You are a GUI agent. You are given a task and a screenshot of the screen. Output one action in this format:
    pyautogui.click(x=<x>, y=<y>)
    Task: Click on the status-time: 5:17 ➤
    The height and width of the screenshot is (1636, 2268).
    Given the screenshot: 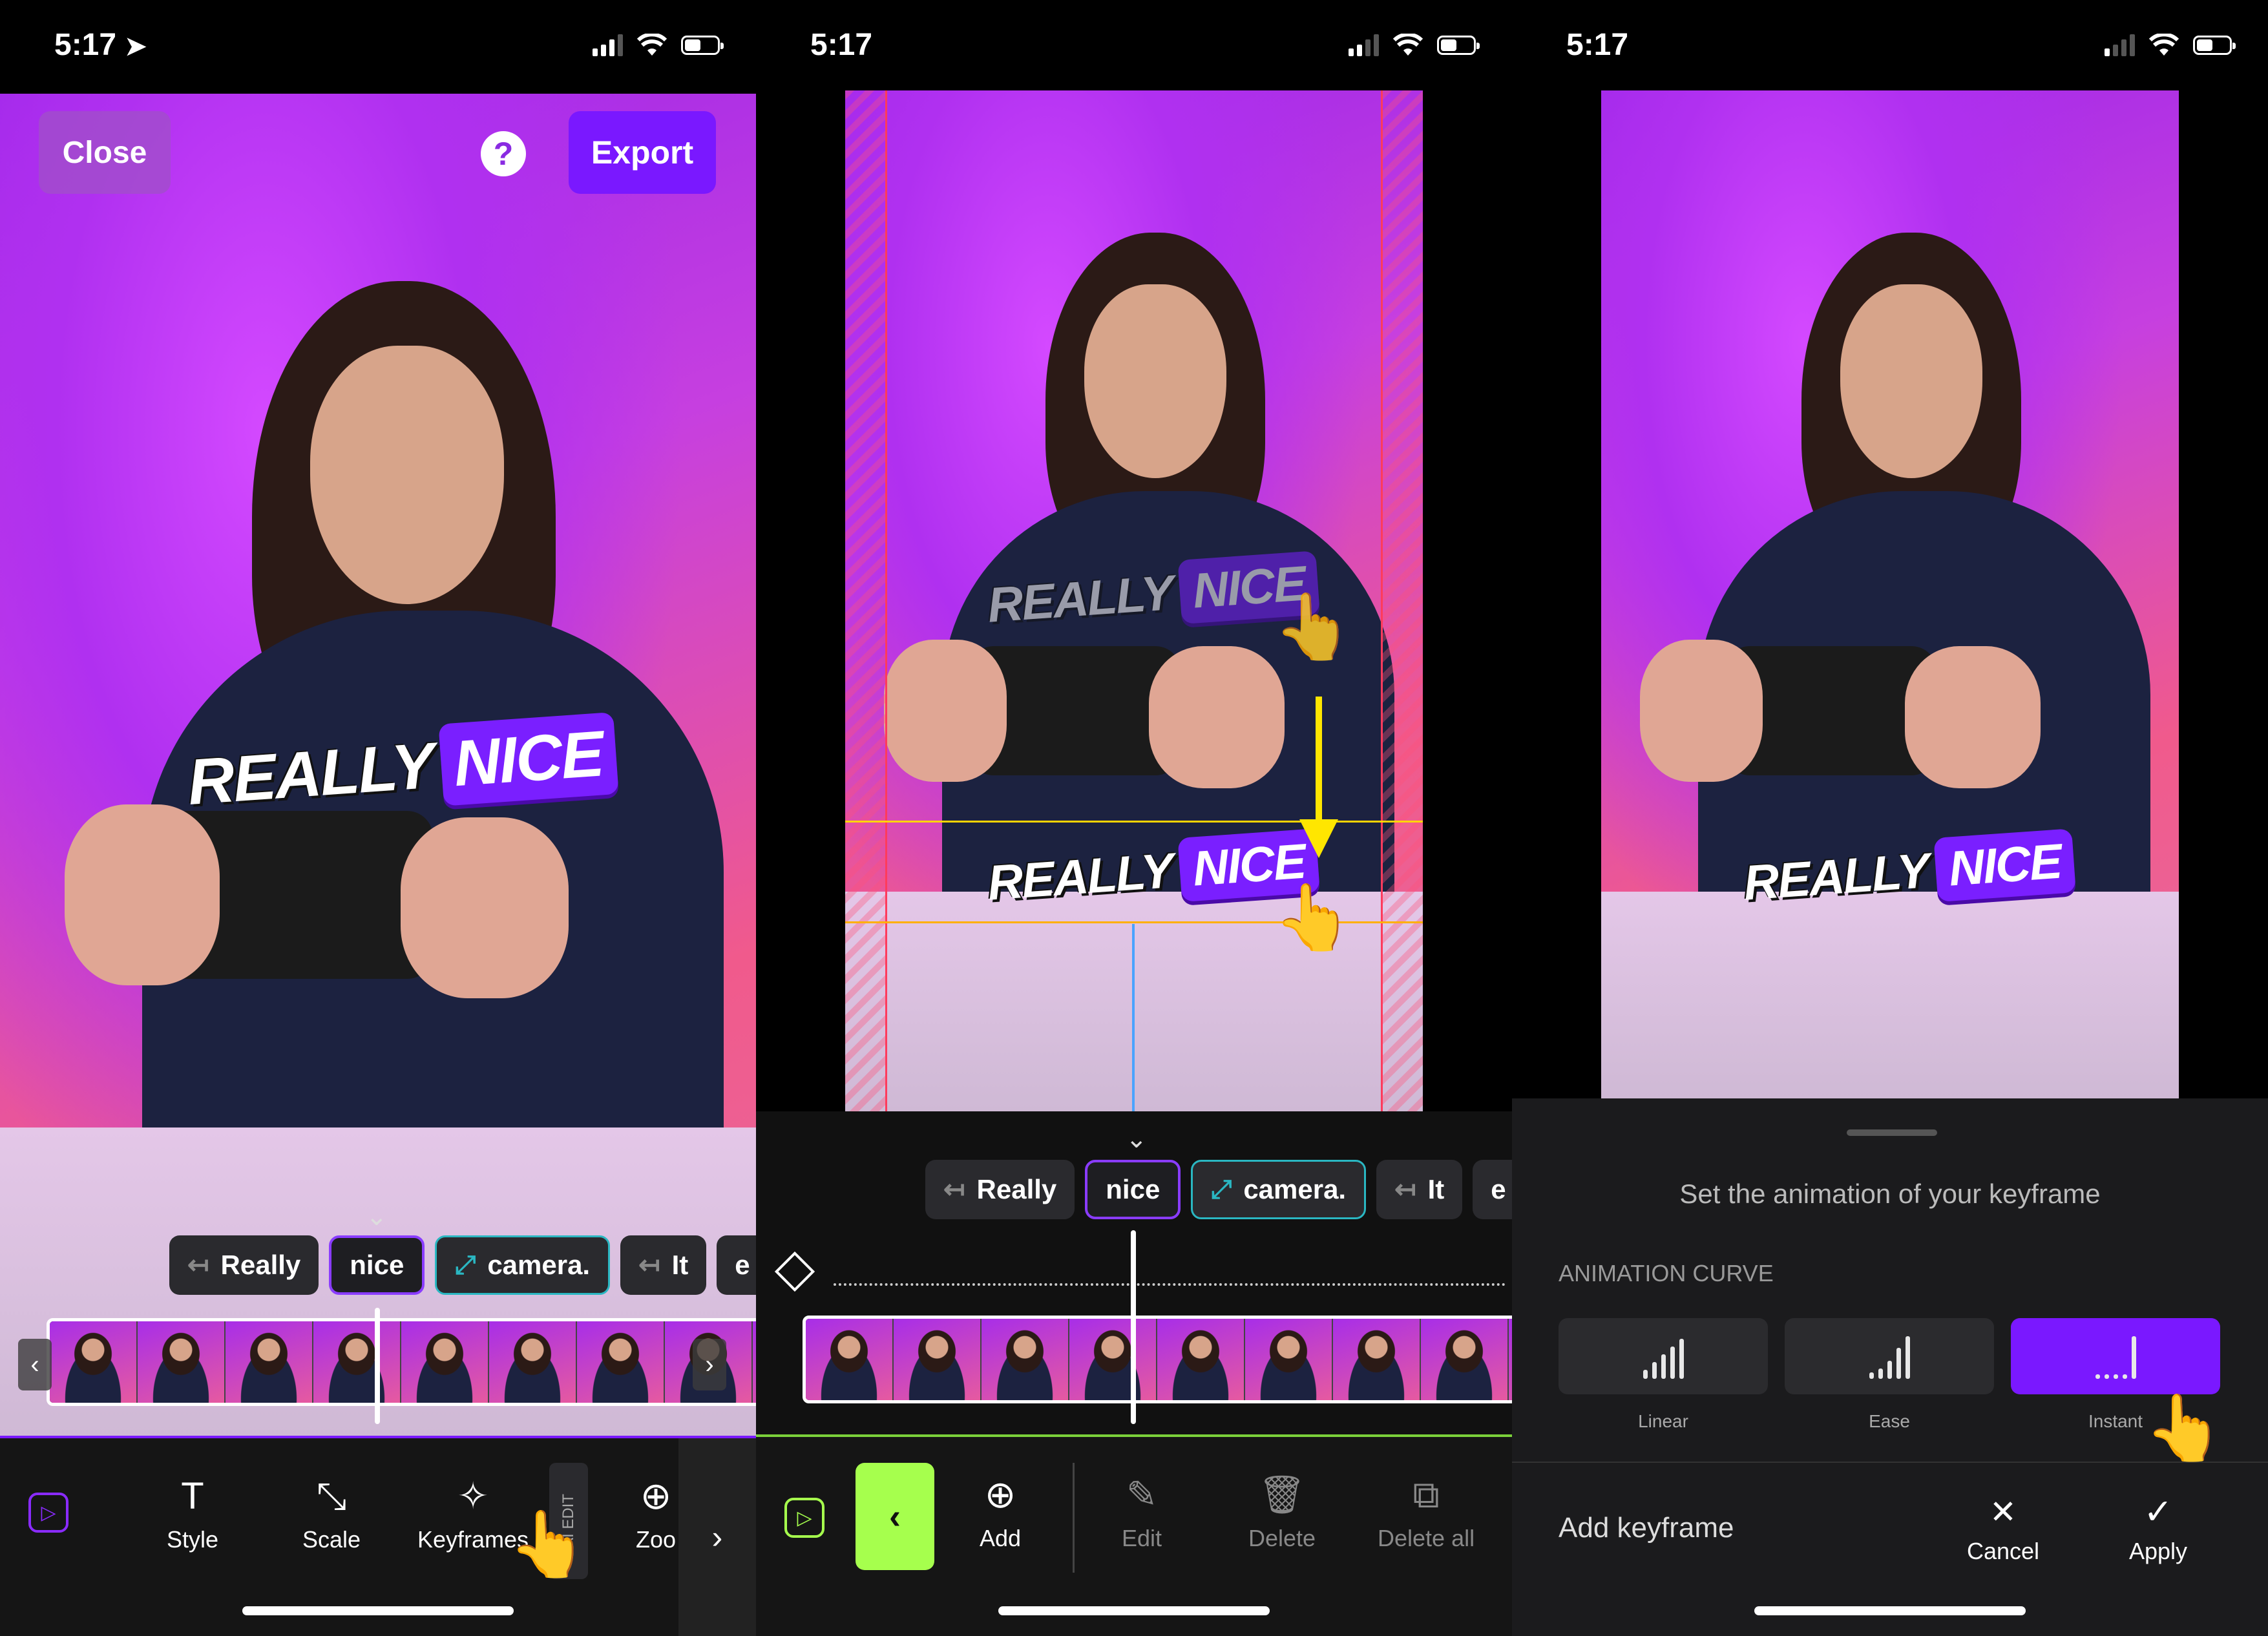 What is the action you would take?
    pyautogui.click(x=100, y=45)
    